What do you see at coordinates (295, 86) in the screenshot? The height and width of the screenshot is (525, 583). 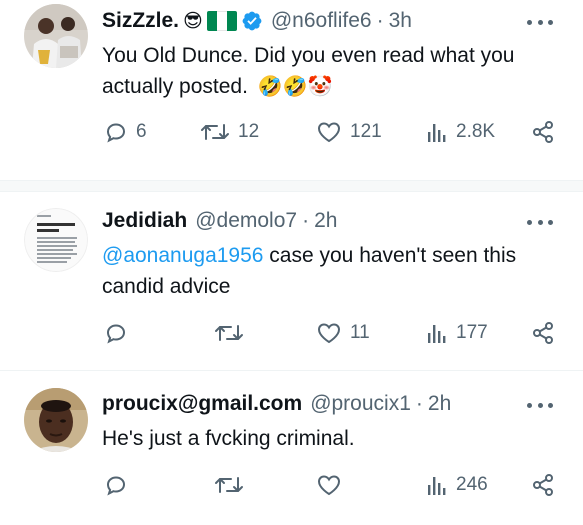 I see `laughing-clown-emojis: 🤣🤣🤡` at bounding box center [295, 86].